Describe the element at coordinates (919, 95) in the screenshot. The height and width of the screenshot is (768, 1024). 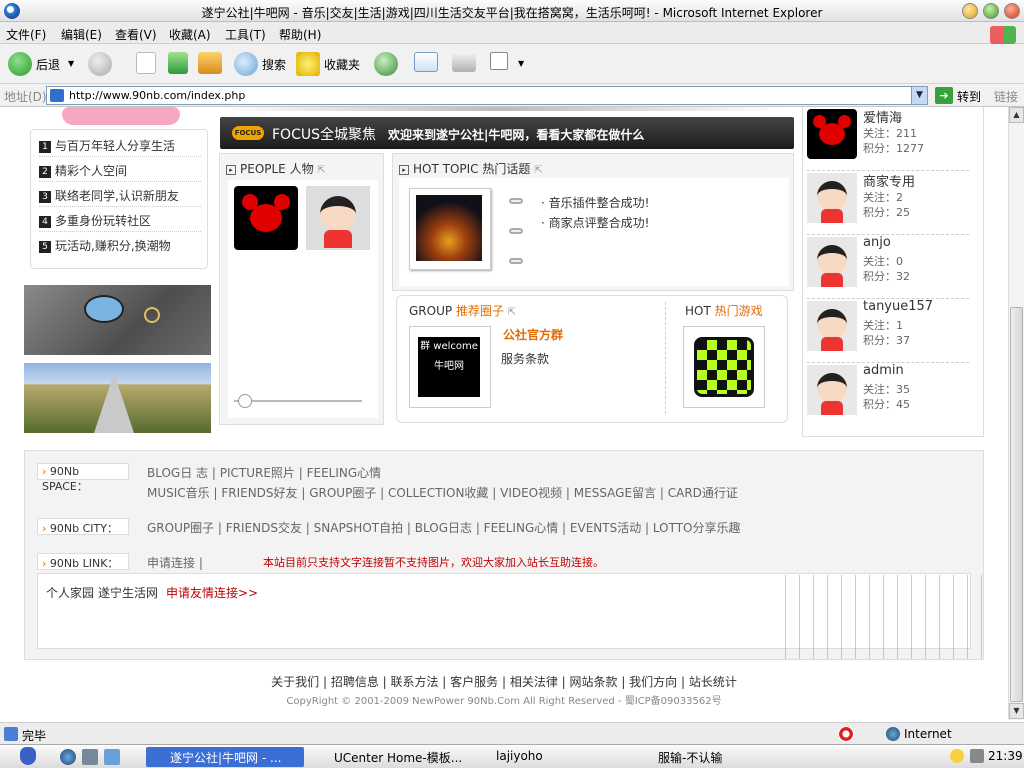
I see `address-dropdown-icon: ▼` at that location.